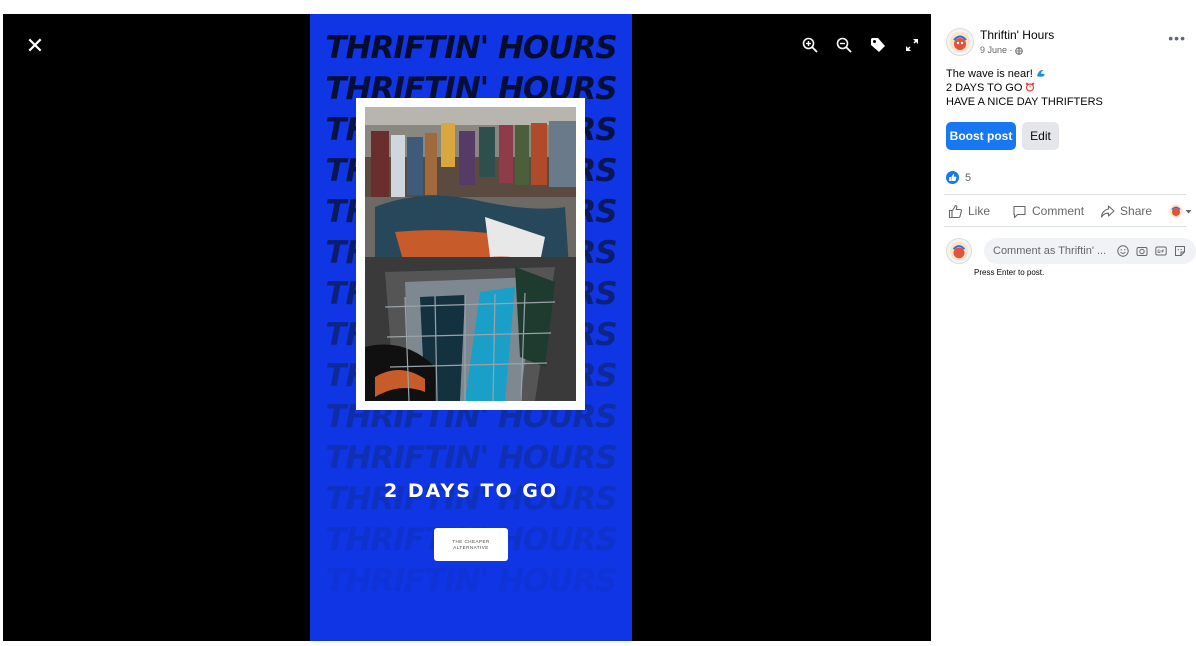 The height and width of the screenshot is (646, 1196). I want to click on wave-icon, so click(1040, 73).